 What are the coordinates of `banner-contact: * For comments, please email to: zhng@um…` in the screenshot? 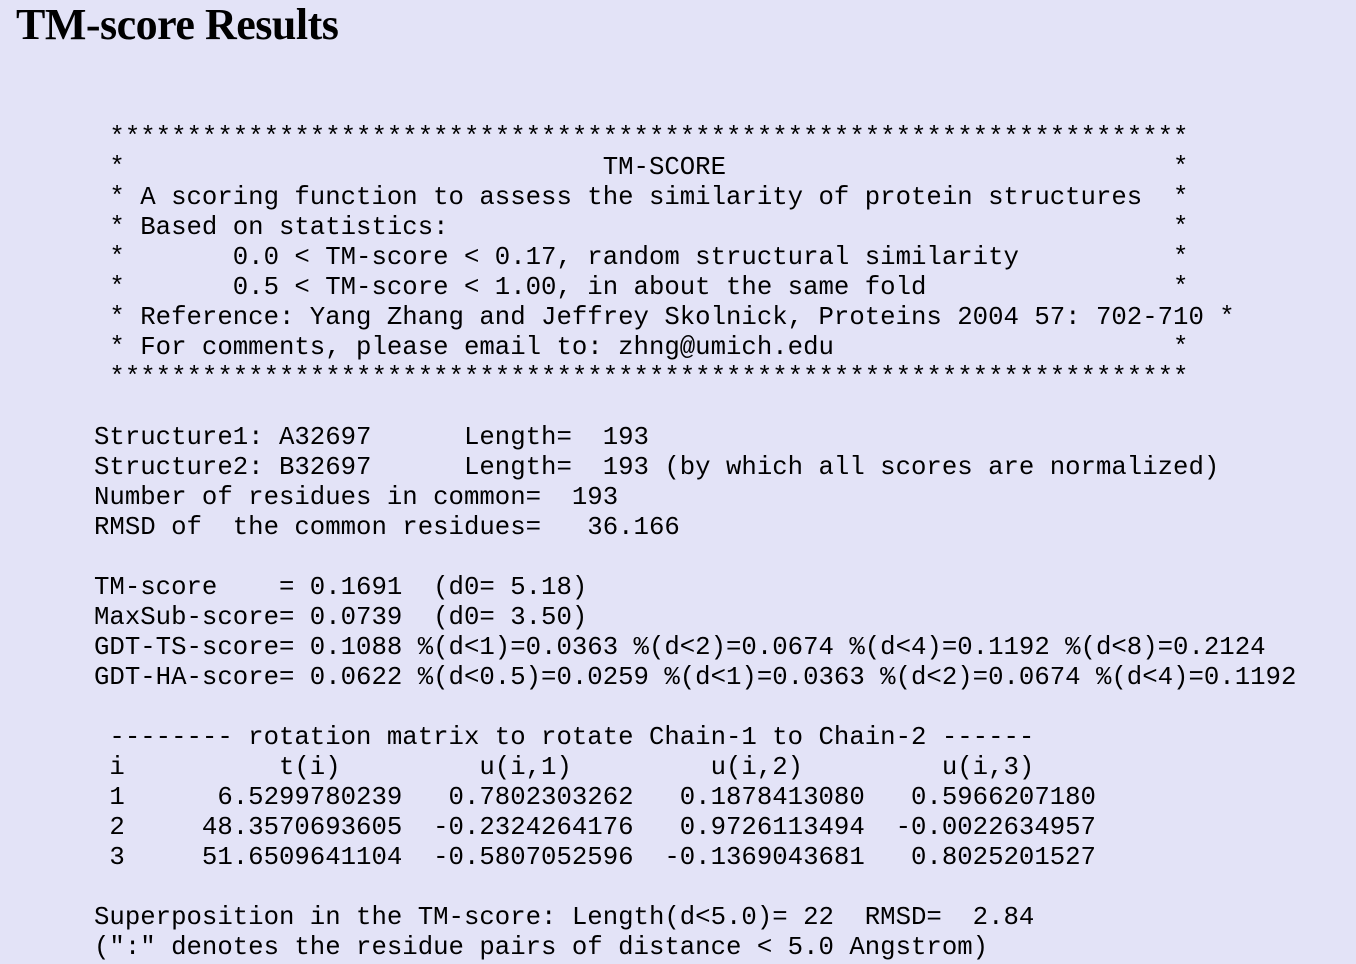 It's located at (641, 347).